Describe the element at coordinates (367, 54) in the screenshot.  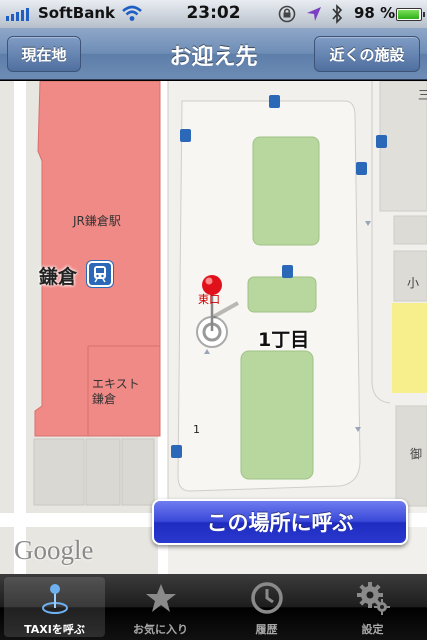
I see `nearby-facilities-button: 近くの施設` at that location.